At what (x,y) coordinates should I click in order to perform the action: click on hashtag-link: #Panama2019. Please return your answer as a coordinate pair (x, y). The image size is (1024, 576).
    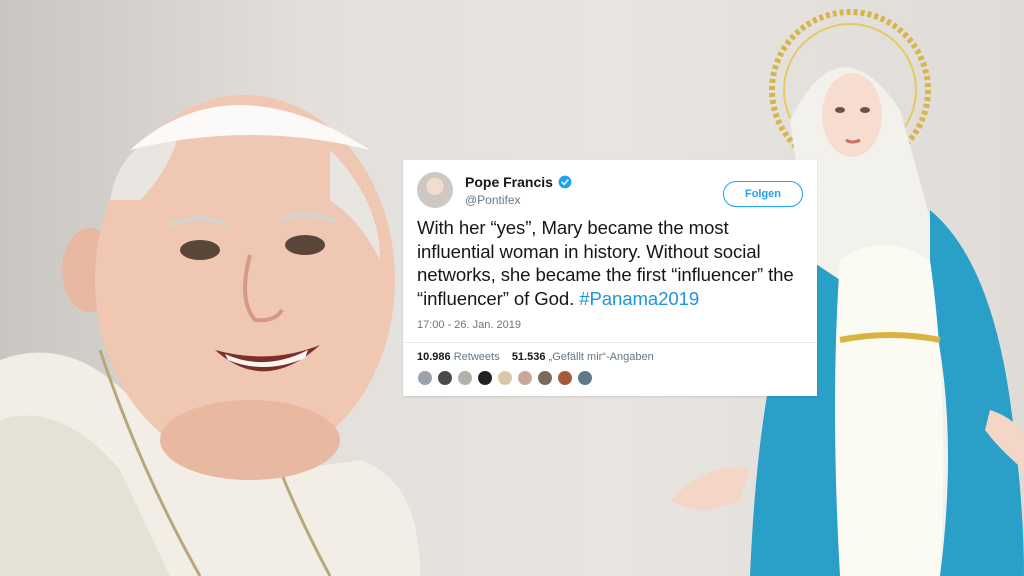
    Looking at the image, I should click on (639, 298).